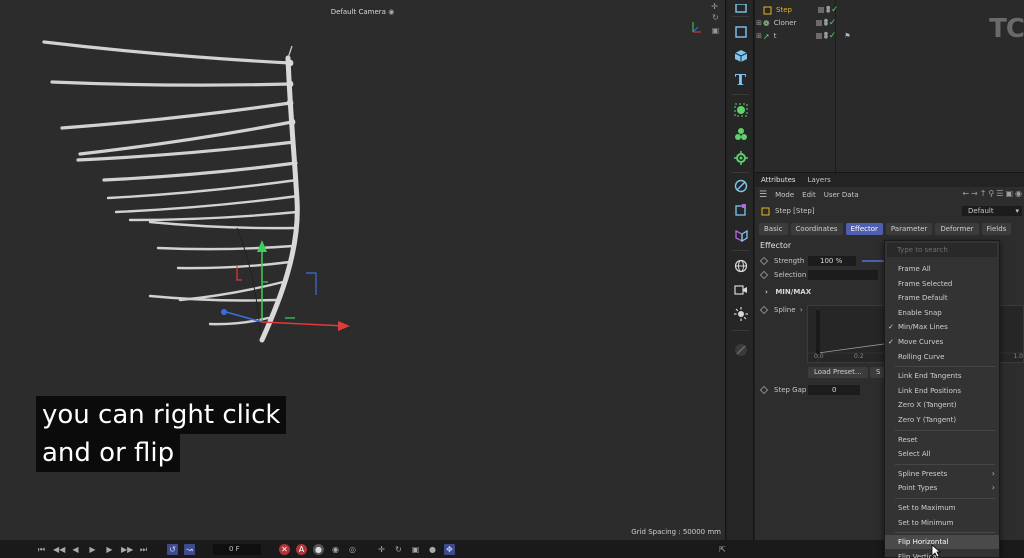  What do you see at coordinates (92, 549) in the screenshot?
I see `play-icon: ▶` at bounding box center [92, 549].